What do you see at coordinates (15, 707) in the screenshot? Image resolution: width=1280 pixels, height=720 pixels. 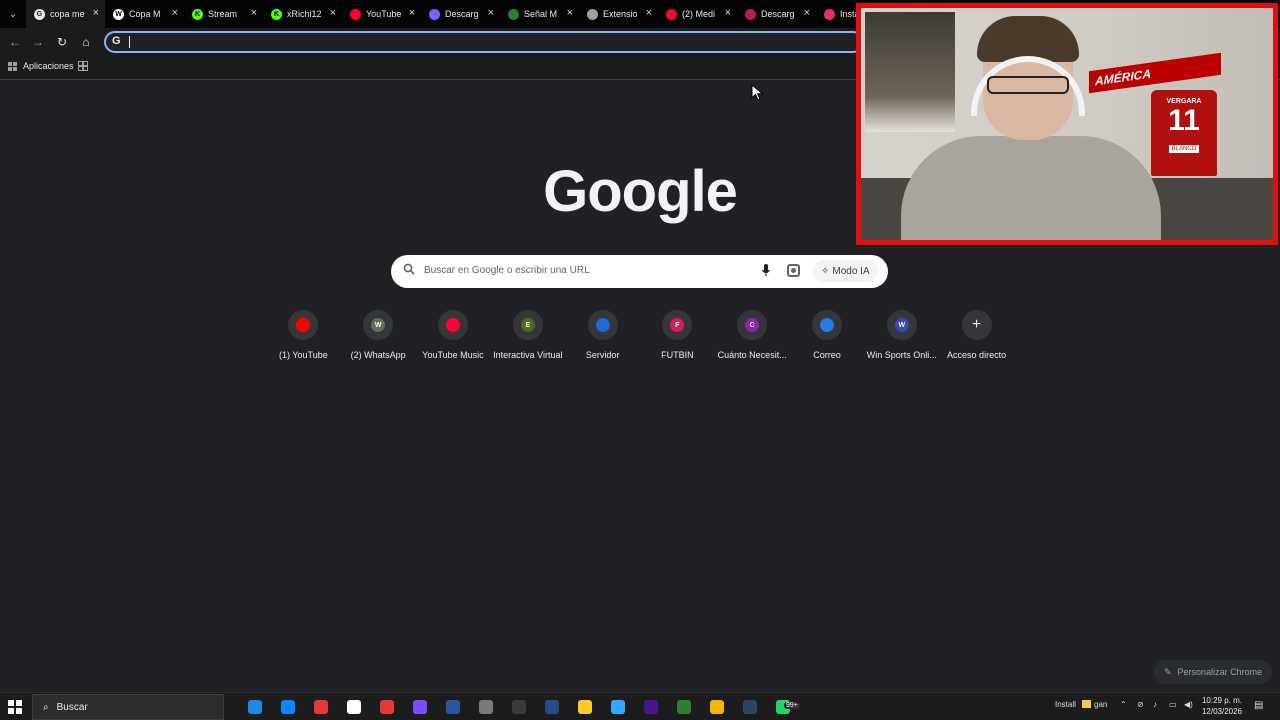 I see `windows-start-icon` at bounding box center [15, 707].